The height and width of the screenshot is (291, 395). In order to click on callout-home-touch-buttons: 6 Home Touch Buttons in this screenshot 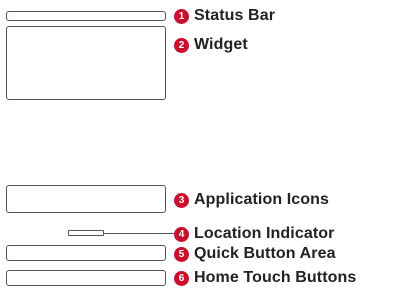, I will do `click(265, 278)`.